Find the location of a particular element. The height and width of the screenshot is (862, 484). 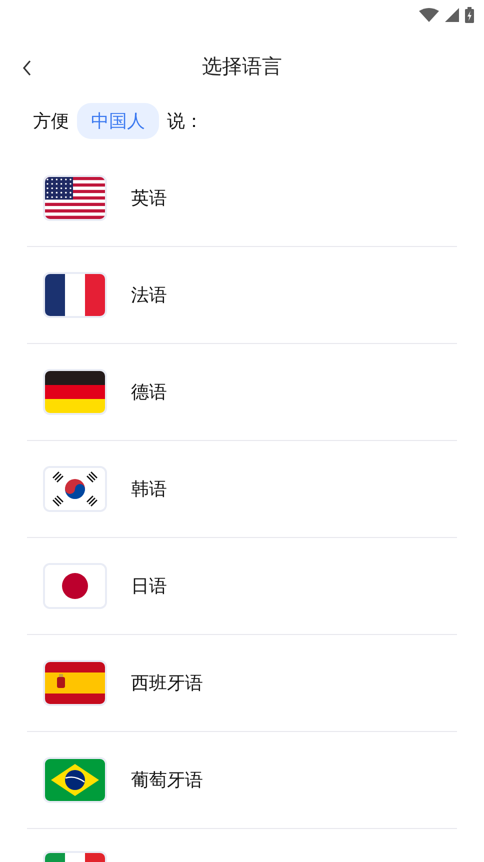

language-item: 西班牙语 is located at coordinates (242, 683).